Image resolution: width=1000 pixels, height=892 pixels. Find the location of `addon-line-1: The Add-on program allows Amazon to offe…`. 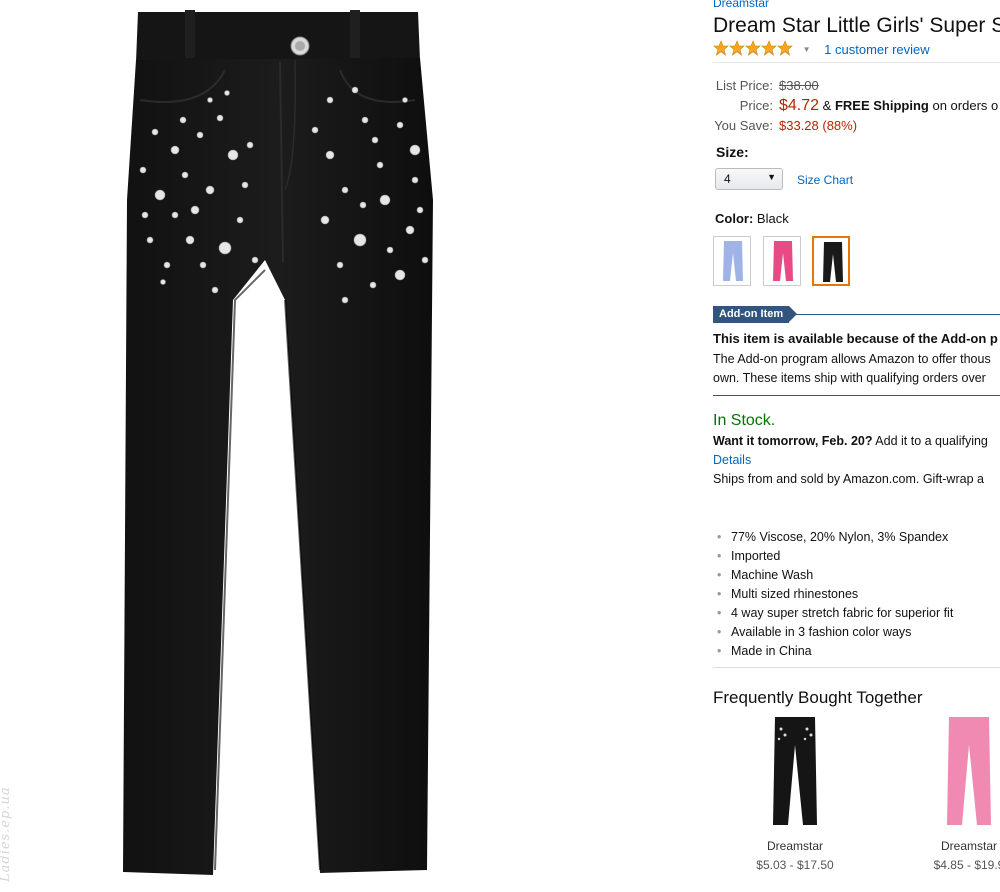

addon-line-1: The Add-on program allows Amazon to offe… is located at coordinates (852, 359).